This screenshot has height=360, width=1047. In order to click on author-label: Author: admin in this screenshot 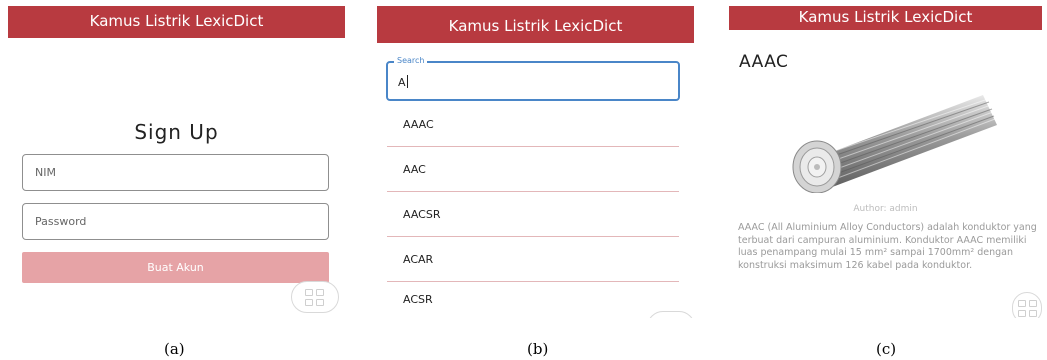, I will do `click(885, 209)`.